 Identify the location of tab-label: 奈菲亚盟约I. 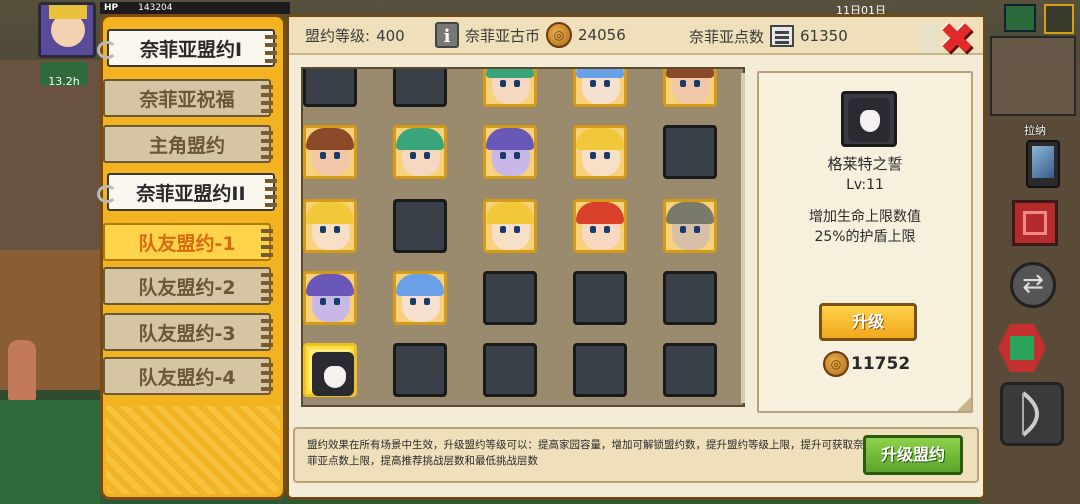
(191, 49).